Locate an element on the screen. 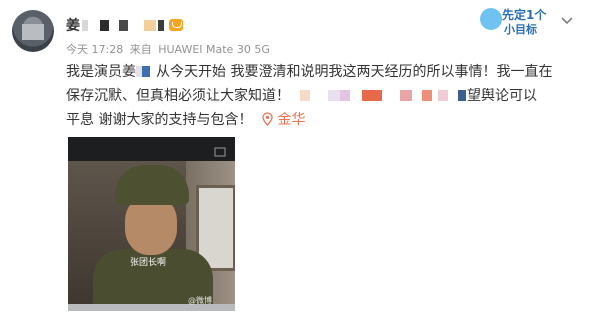  post-text-segment: 保存沉默、但真相必须让大家知道！ is located at coordinates (178, 96).